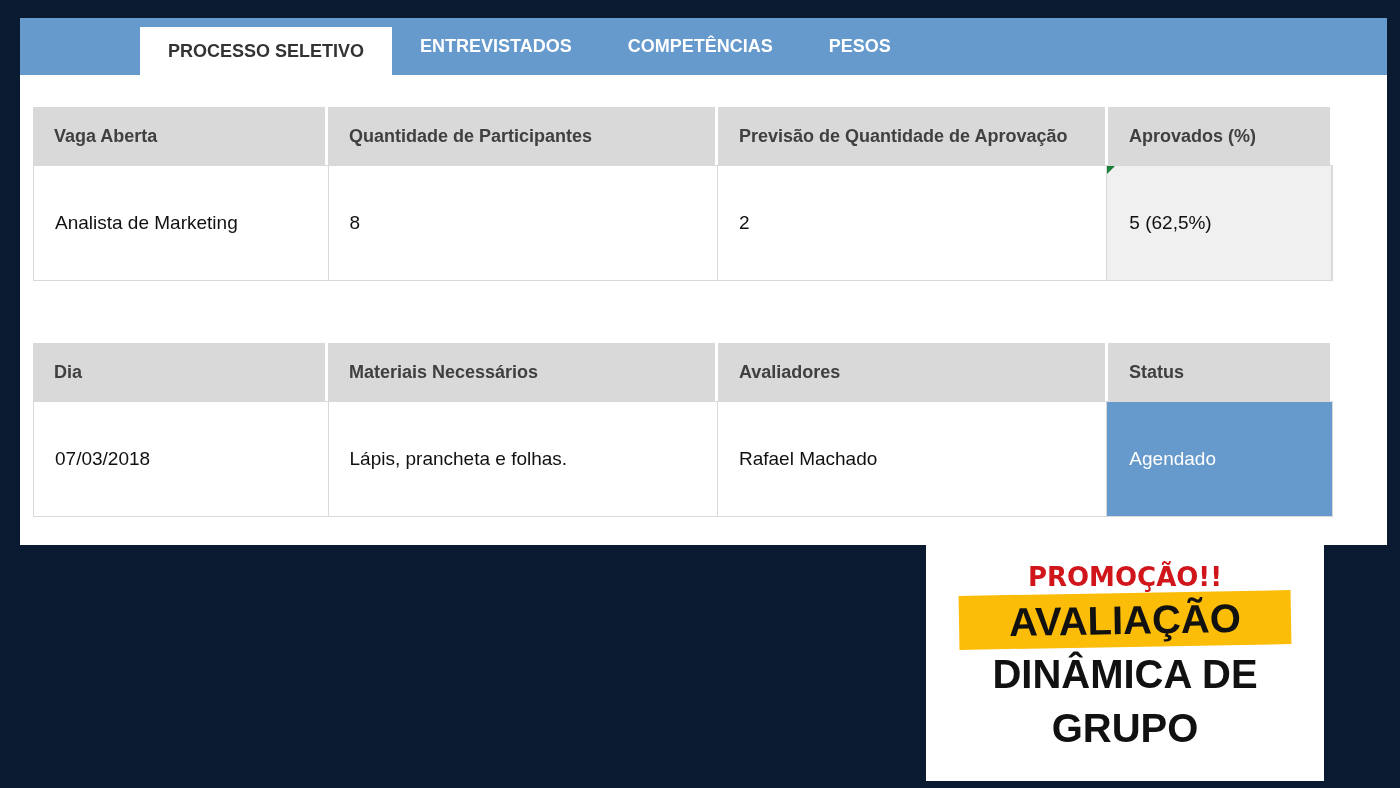 This screenshot has height=788, width=1400. Describe the element at coordinates (1125, 674) in the screenshot. I see `promo-title-line: DINÂMICA DE` at that location.